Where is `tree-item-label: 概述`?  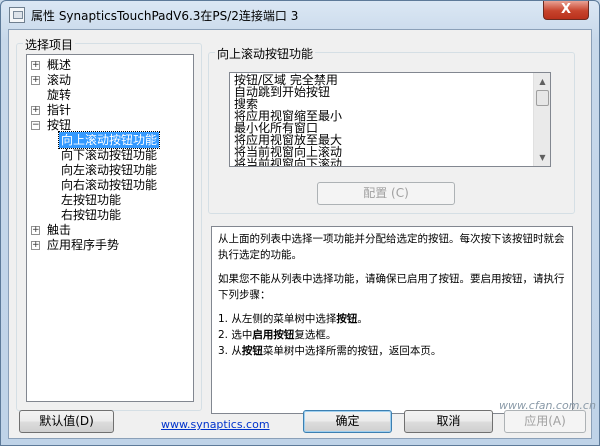 tree-item-label: 概述 is located at coordinates (59, 65).